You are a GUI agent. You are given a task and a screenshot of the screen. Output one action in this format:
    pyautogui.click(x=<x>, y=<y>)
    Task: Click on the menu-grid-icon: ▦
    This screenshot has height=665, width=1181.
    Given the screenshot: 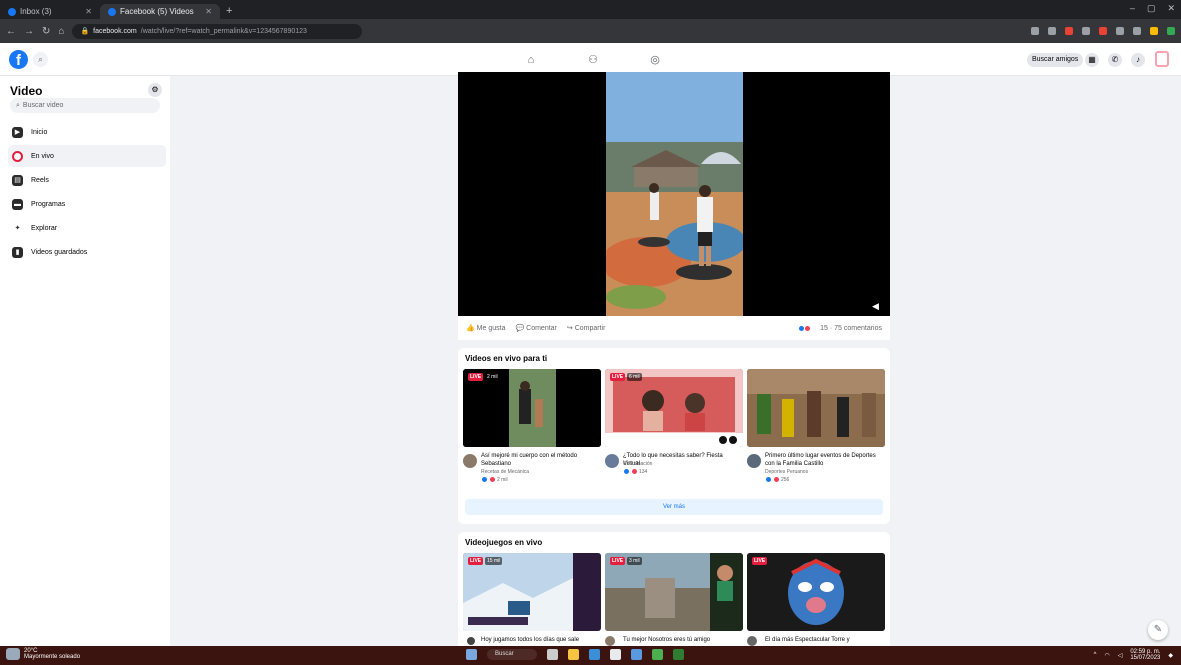 What is the action you would take?
    pyautogui.click(x=1092, y=60)
    